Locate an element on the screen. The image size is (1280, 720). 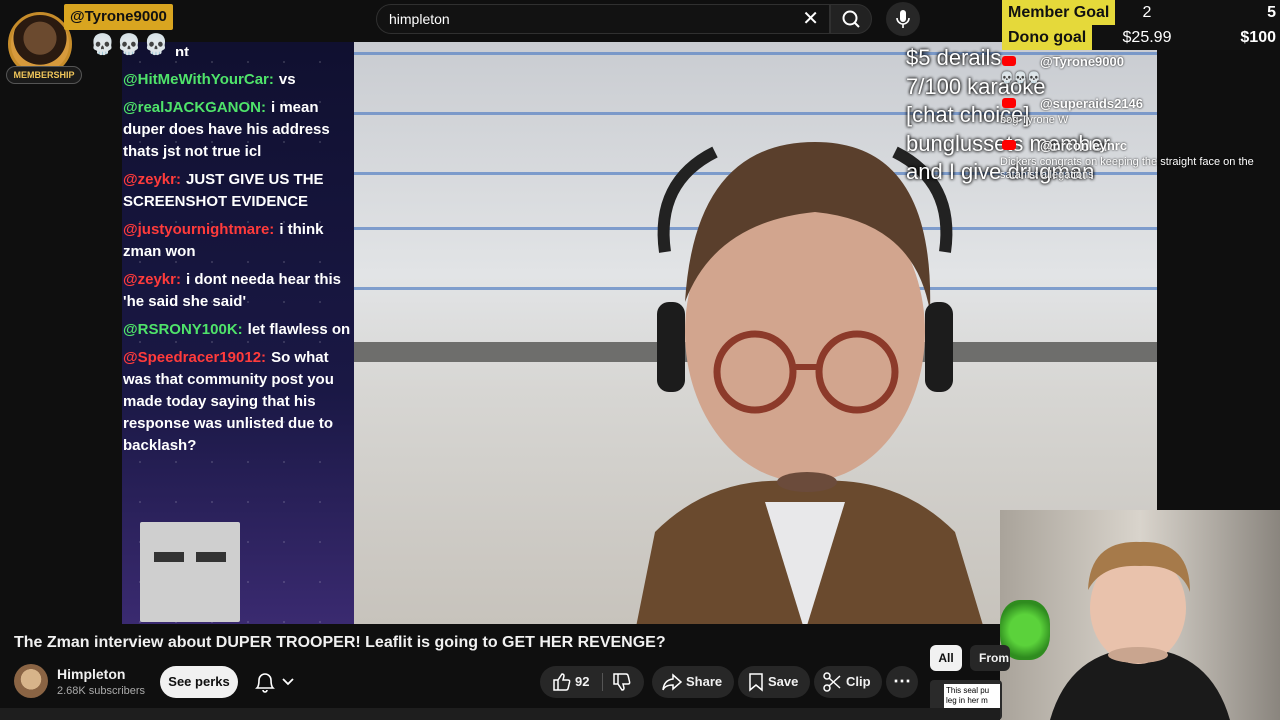
stream-chat-username: @nrconleynrc is located at coordinates (1084, 145).